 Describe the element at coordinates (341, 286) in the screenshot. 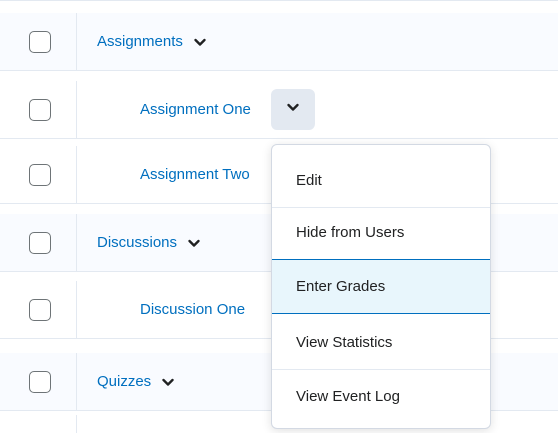

I see `menu-item-label: Enter Grades` at that location.